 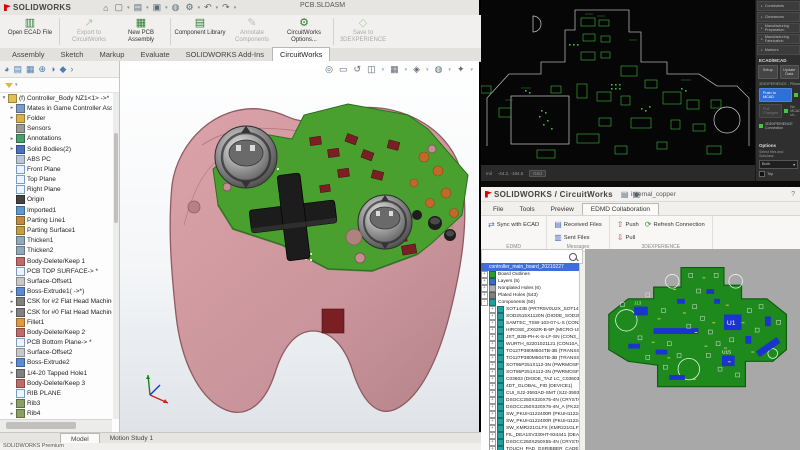 I want to click on tree-item: PCB TOP SURFACE-> *, so click(x=56, y=271).